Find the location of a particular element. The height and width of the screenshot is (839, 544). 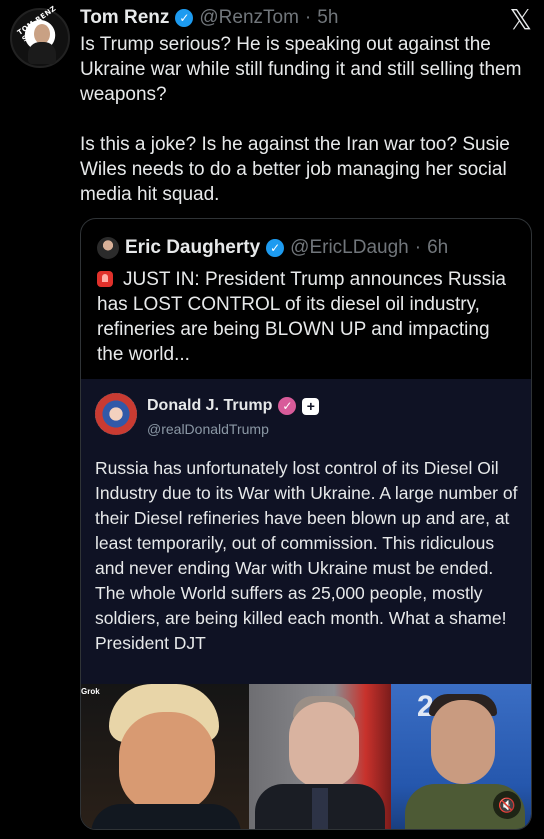

trump-avatar is located at coordinates (116, 414).